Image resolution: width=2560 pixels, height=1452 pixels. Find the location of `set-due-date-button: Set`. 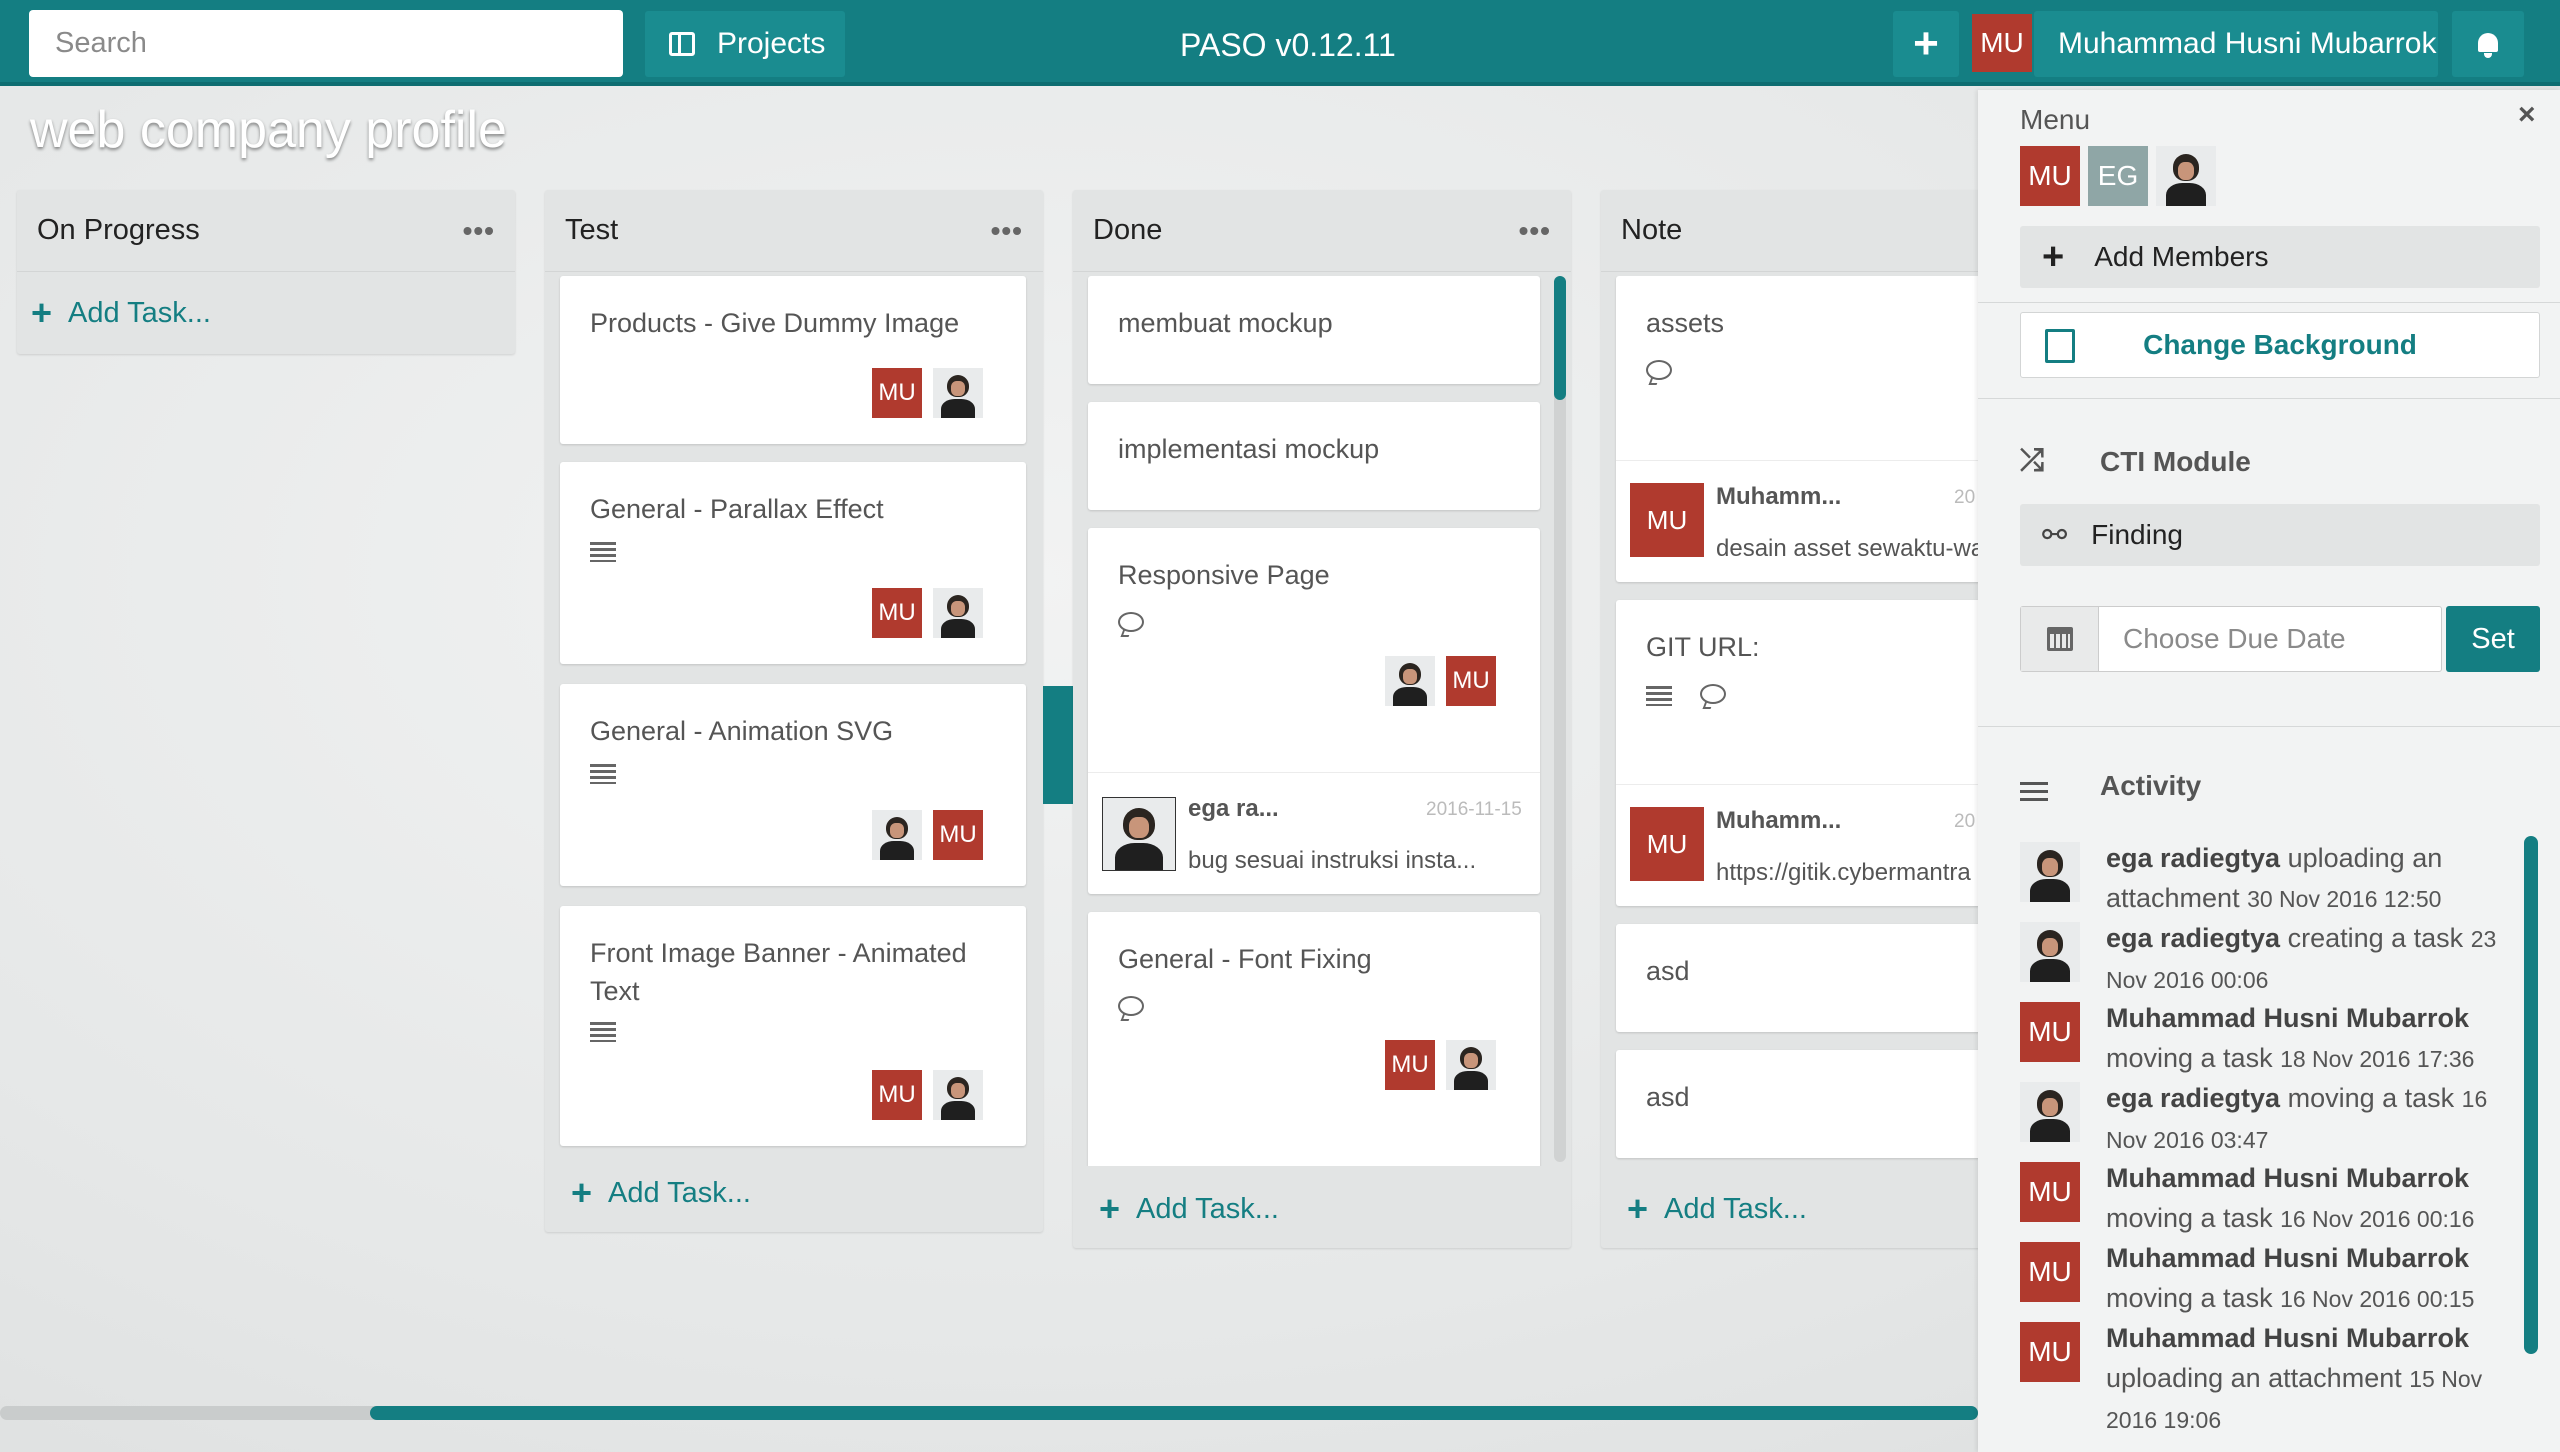

set-due-date-button: Set is located at coordinates (2493, 639).